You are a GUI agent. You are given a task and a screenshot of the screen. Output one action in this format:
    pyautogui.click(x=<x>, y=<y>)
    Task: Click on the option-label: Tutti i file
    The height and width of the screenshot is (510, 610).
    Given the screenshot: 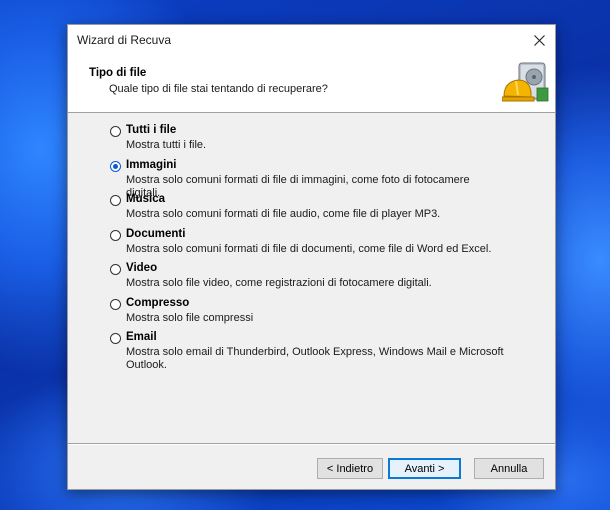 What is the action you would take?
    pyautogui.click(x=151, y=130)
    